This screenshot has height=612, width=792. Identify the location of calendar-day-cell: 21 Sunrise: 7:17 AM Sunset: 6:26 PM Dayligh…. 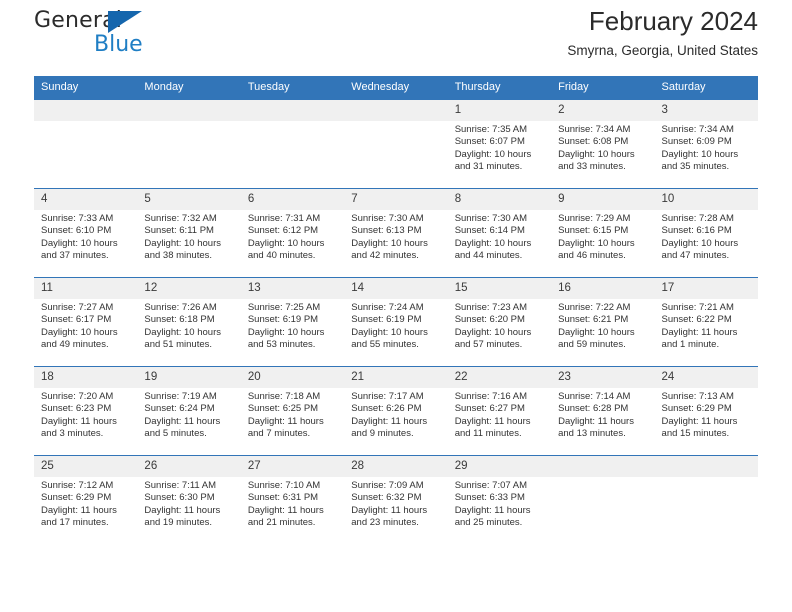
(396, 411).